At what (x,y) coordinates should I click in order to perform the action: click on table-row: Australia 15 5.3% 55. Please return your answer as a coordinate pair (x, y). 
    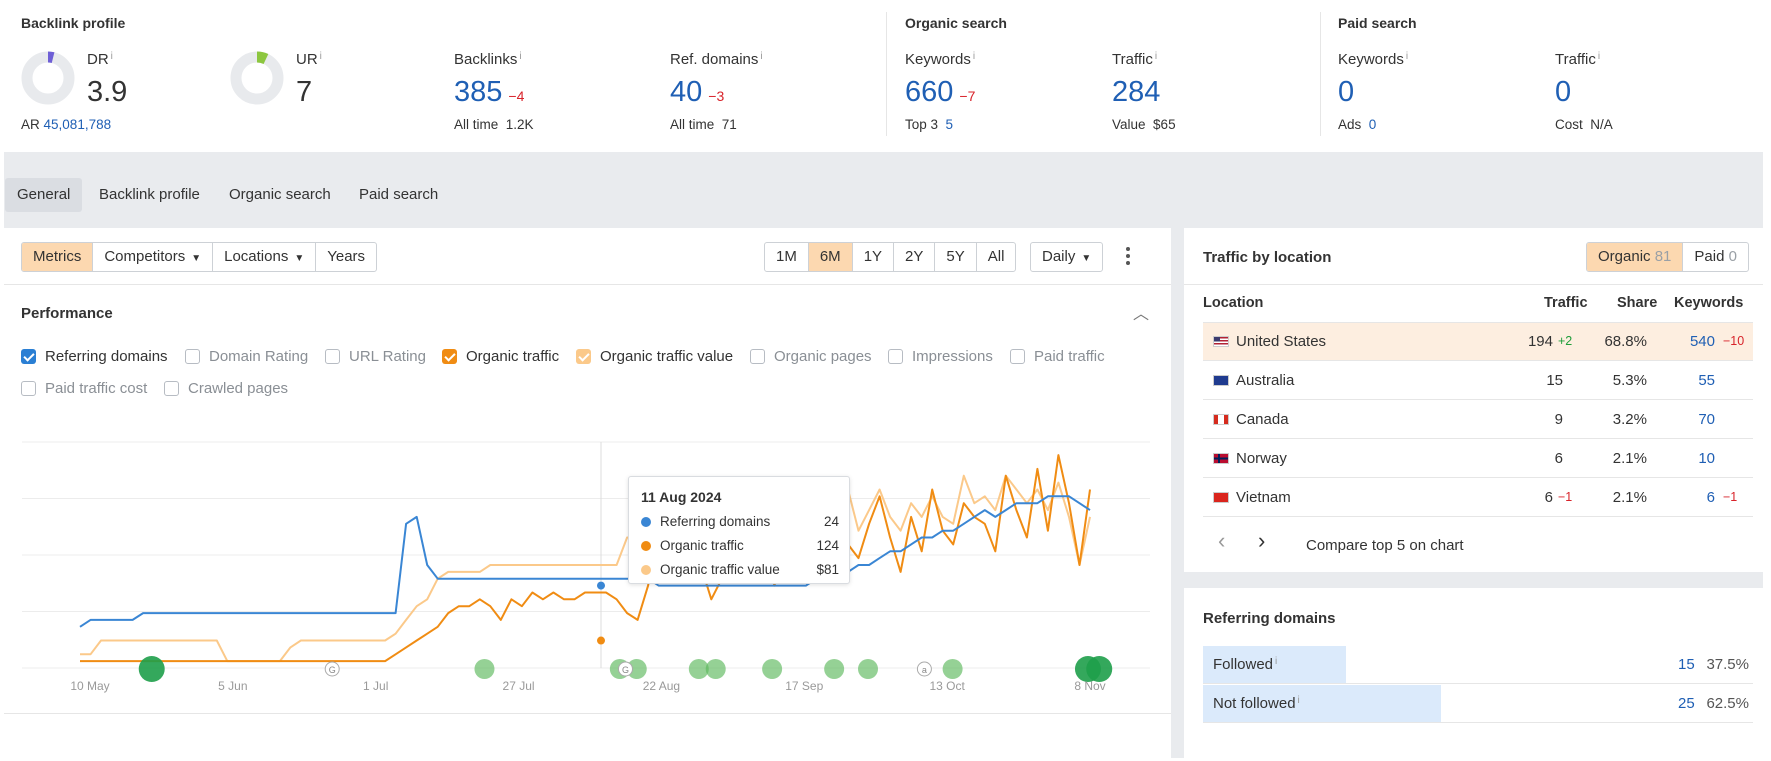
    Looking at the image, I should click on (1478, 381).